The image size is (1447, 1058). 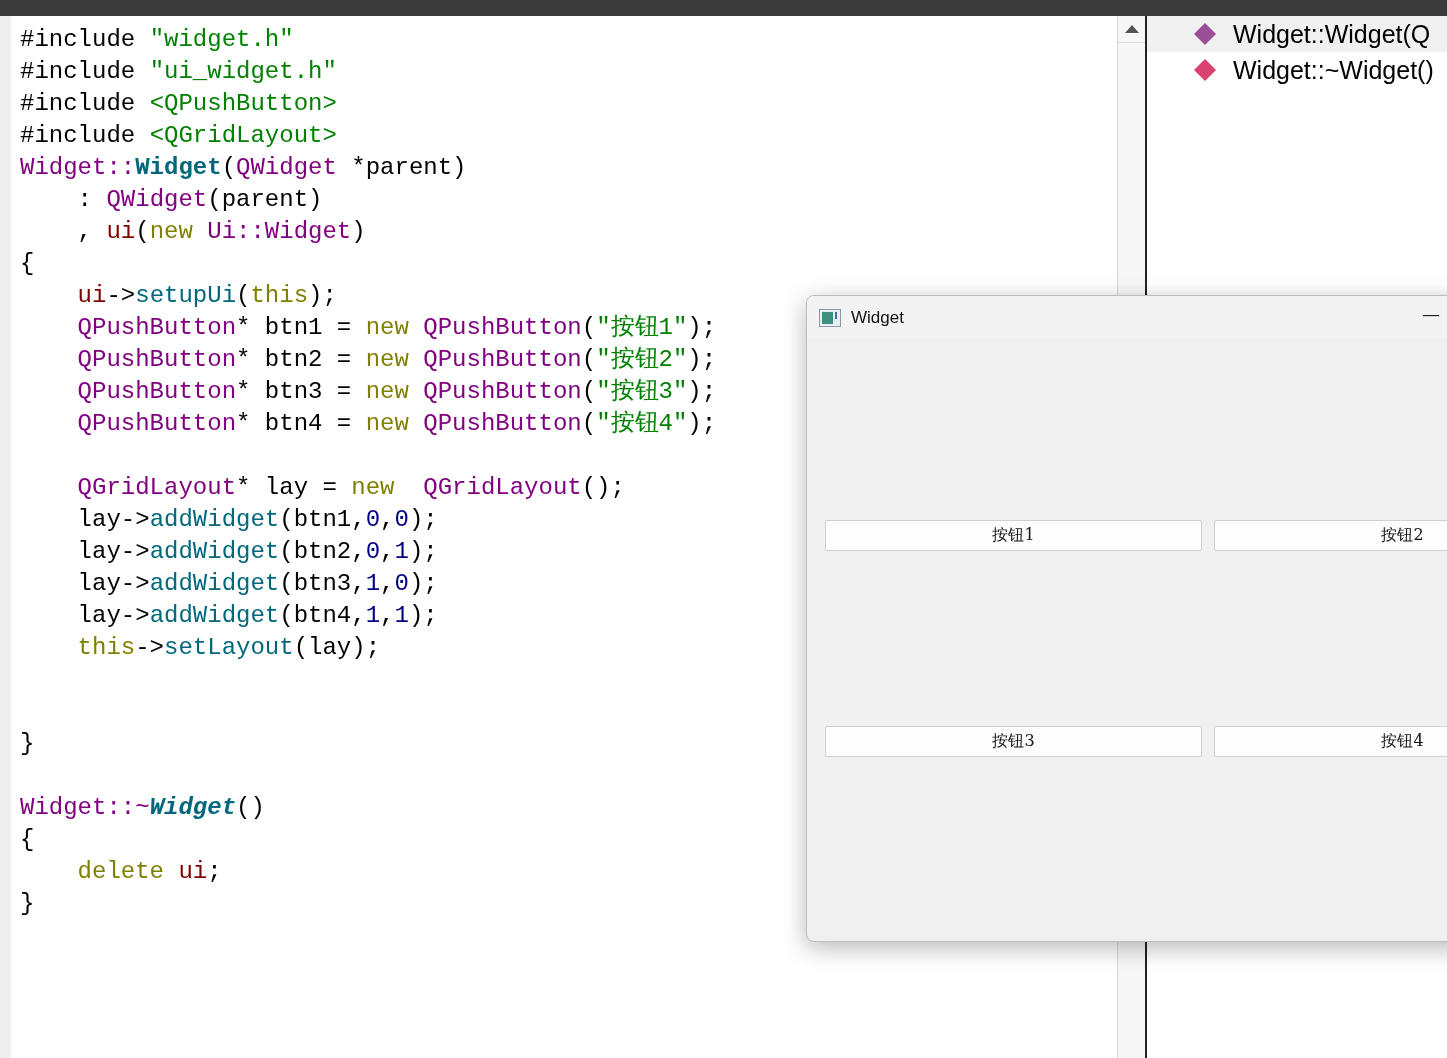 I want to click on code-line: Widget::~Widget(), so click(x=142, y=808).